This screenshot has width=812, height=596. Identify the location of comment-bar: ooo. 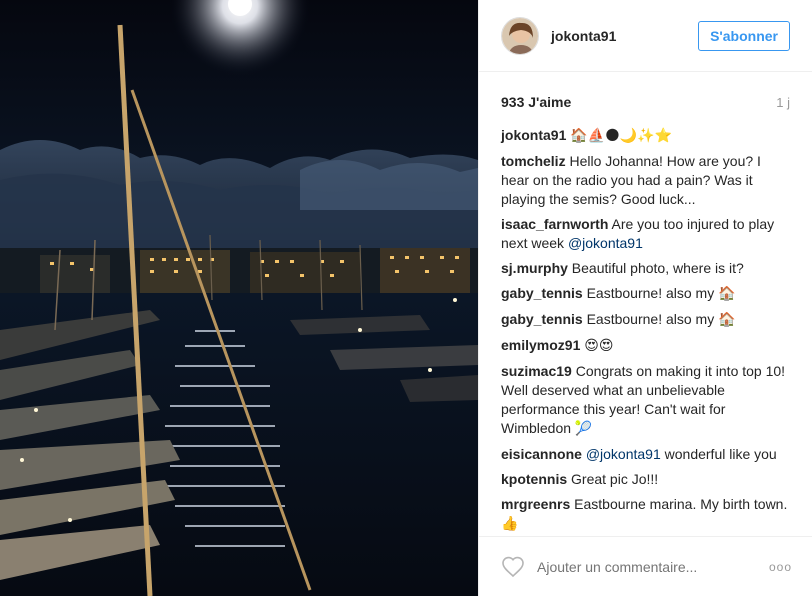
(645, 566).